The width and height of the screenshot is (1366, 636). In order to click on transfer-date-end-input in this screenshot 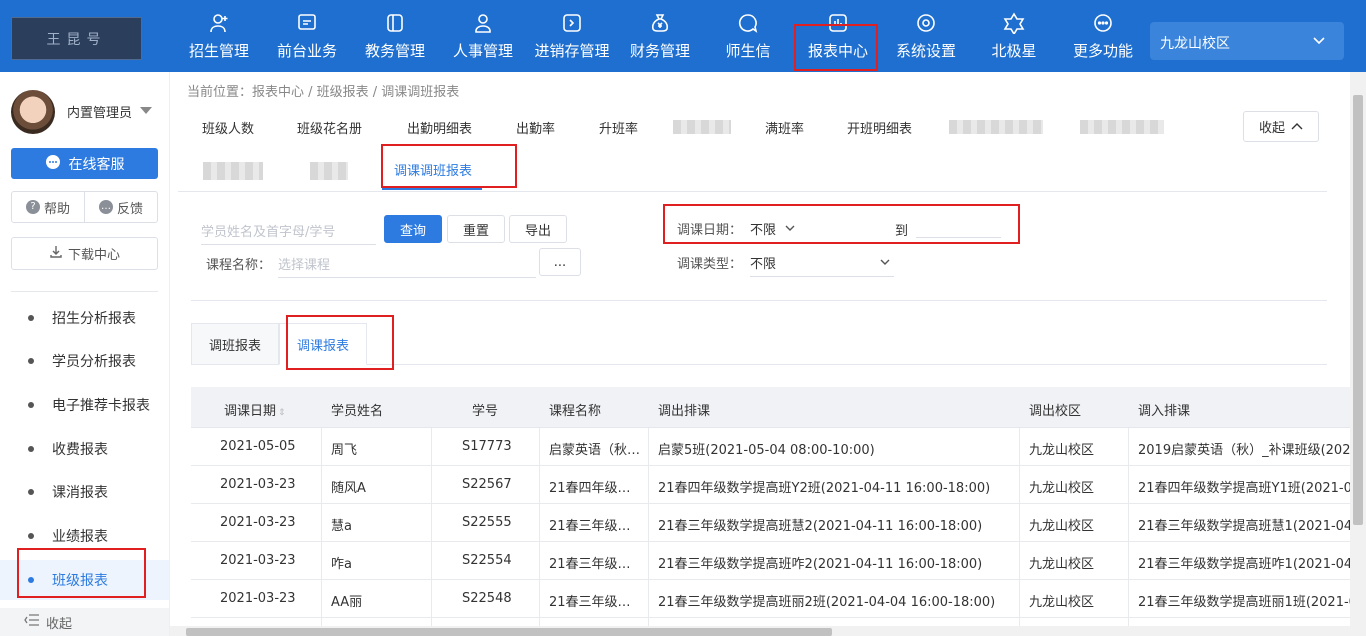, I will do `click(958, 228)`.